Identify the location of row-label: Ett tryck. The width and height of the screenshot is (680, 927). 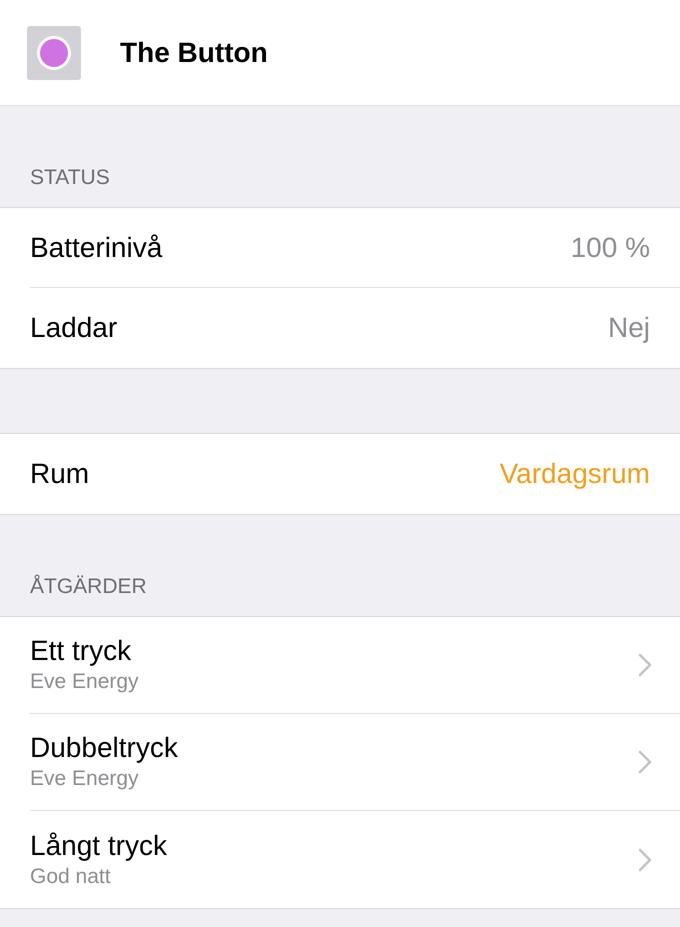
(81, 651).